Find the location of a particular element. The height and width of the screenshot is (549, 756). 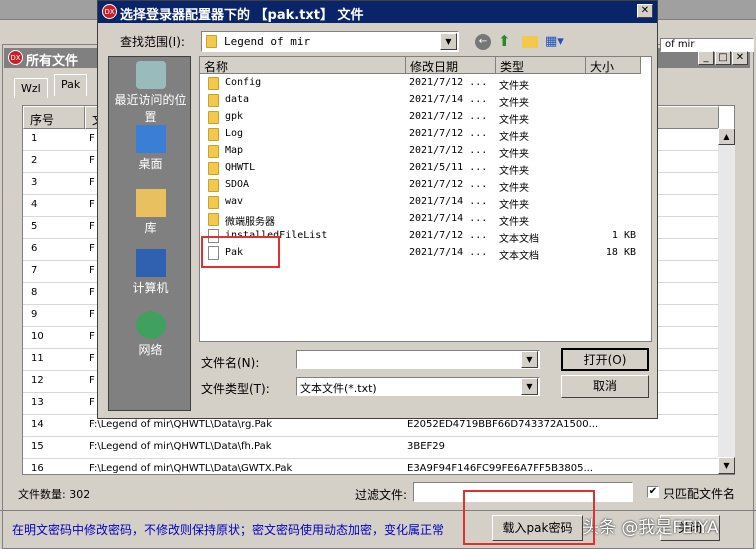

place-recent: 最近访问的位置 is located at coordinates (150, 93).